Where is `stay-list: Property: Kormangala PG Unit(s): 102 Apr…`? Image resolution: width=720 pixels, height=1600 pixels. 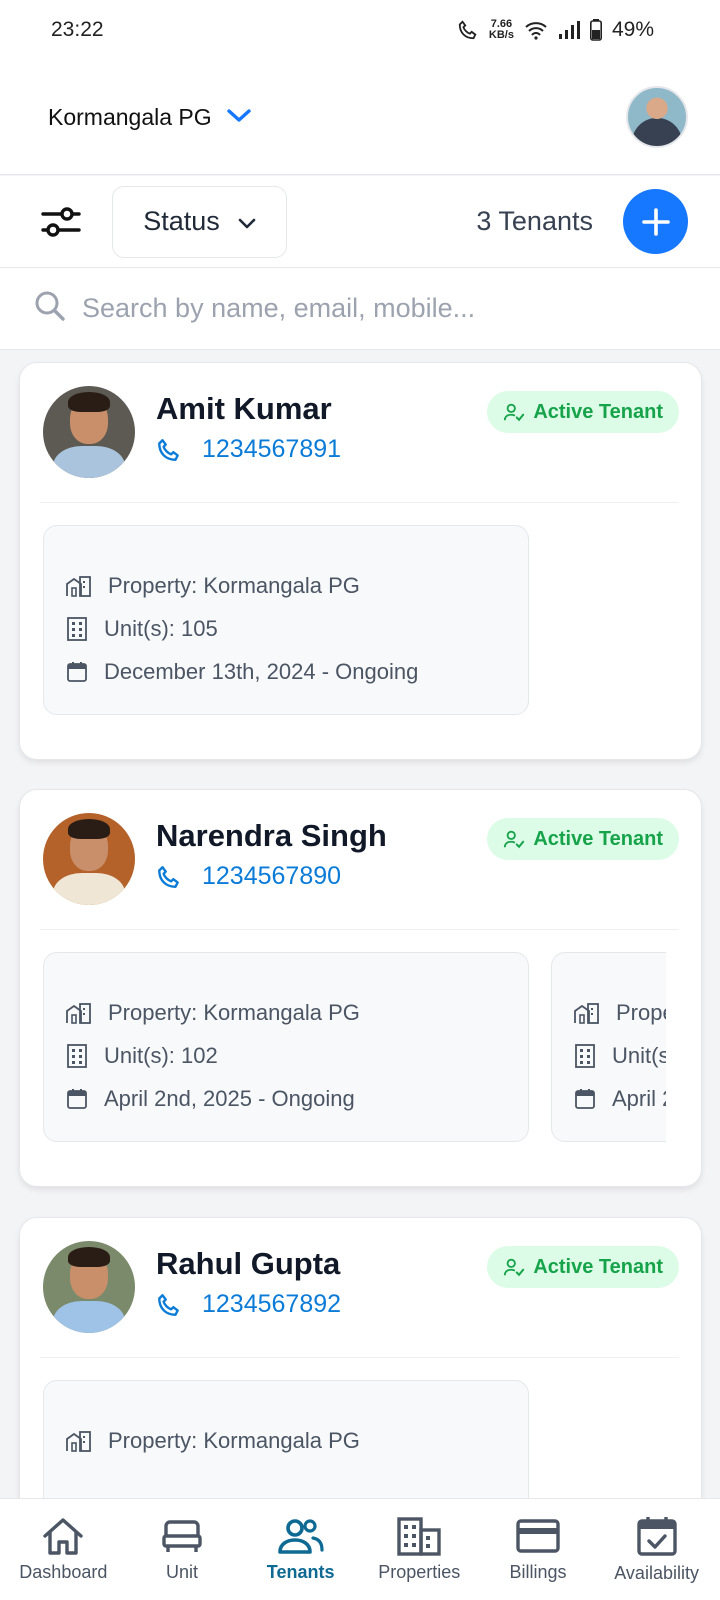 stay-list: Property: Kormangala PG Unit(s): 102 Apr… is located at coordinates (354, 1047).